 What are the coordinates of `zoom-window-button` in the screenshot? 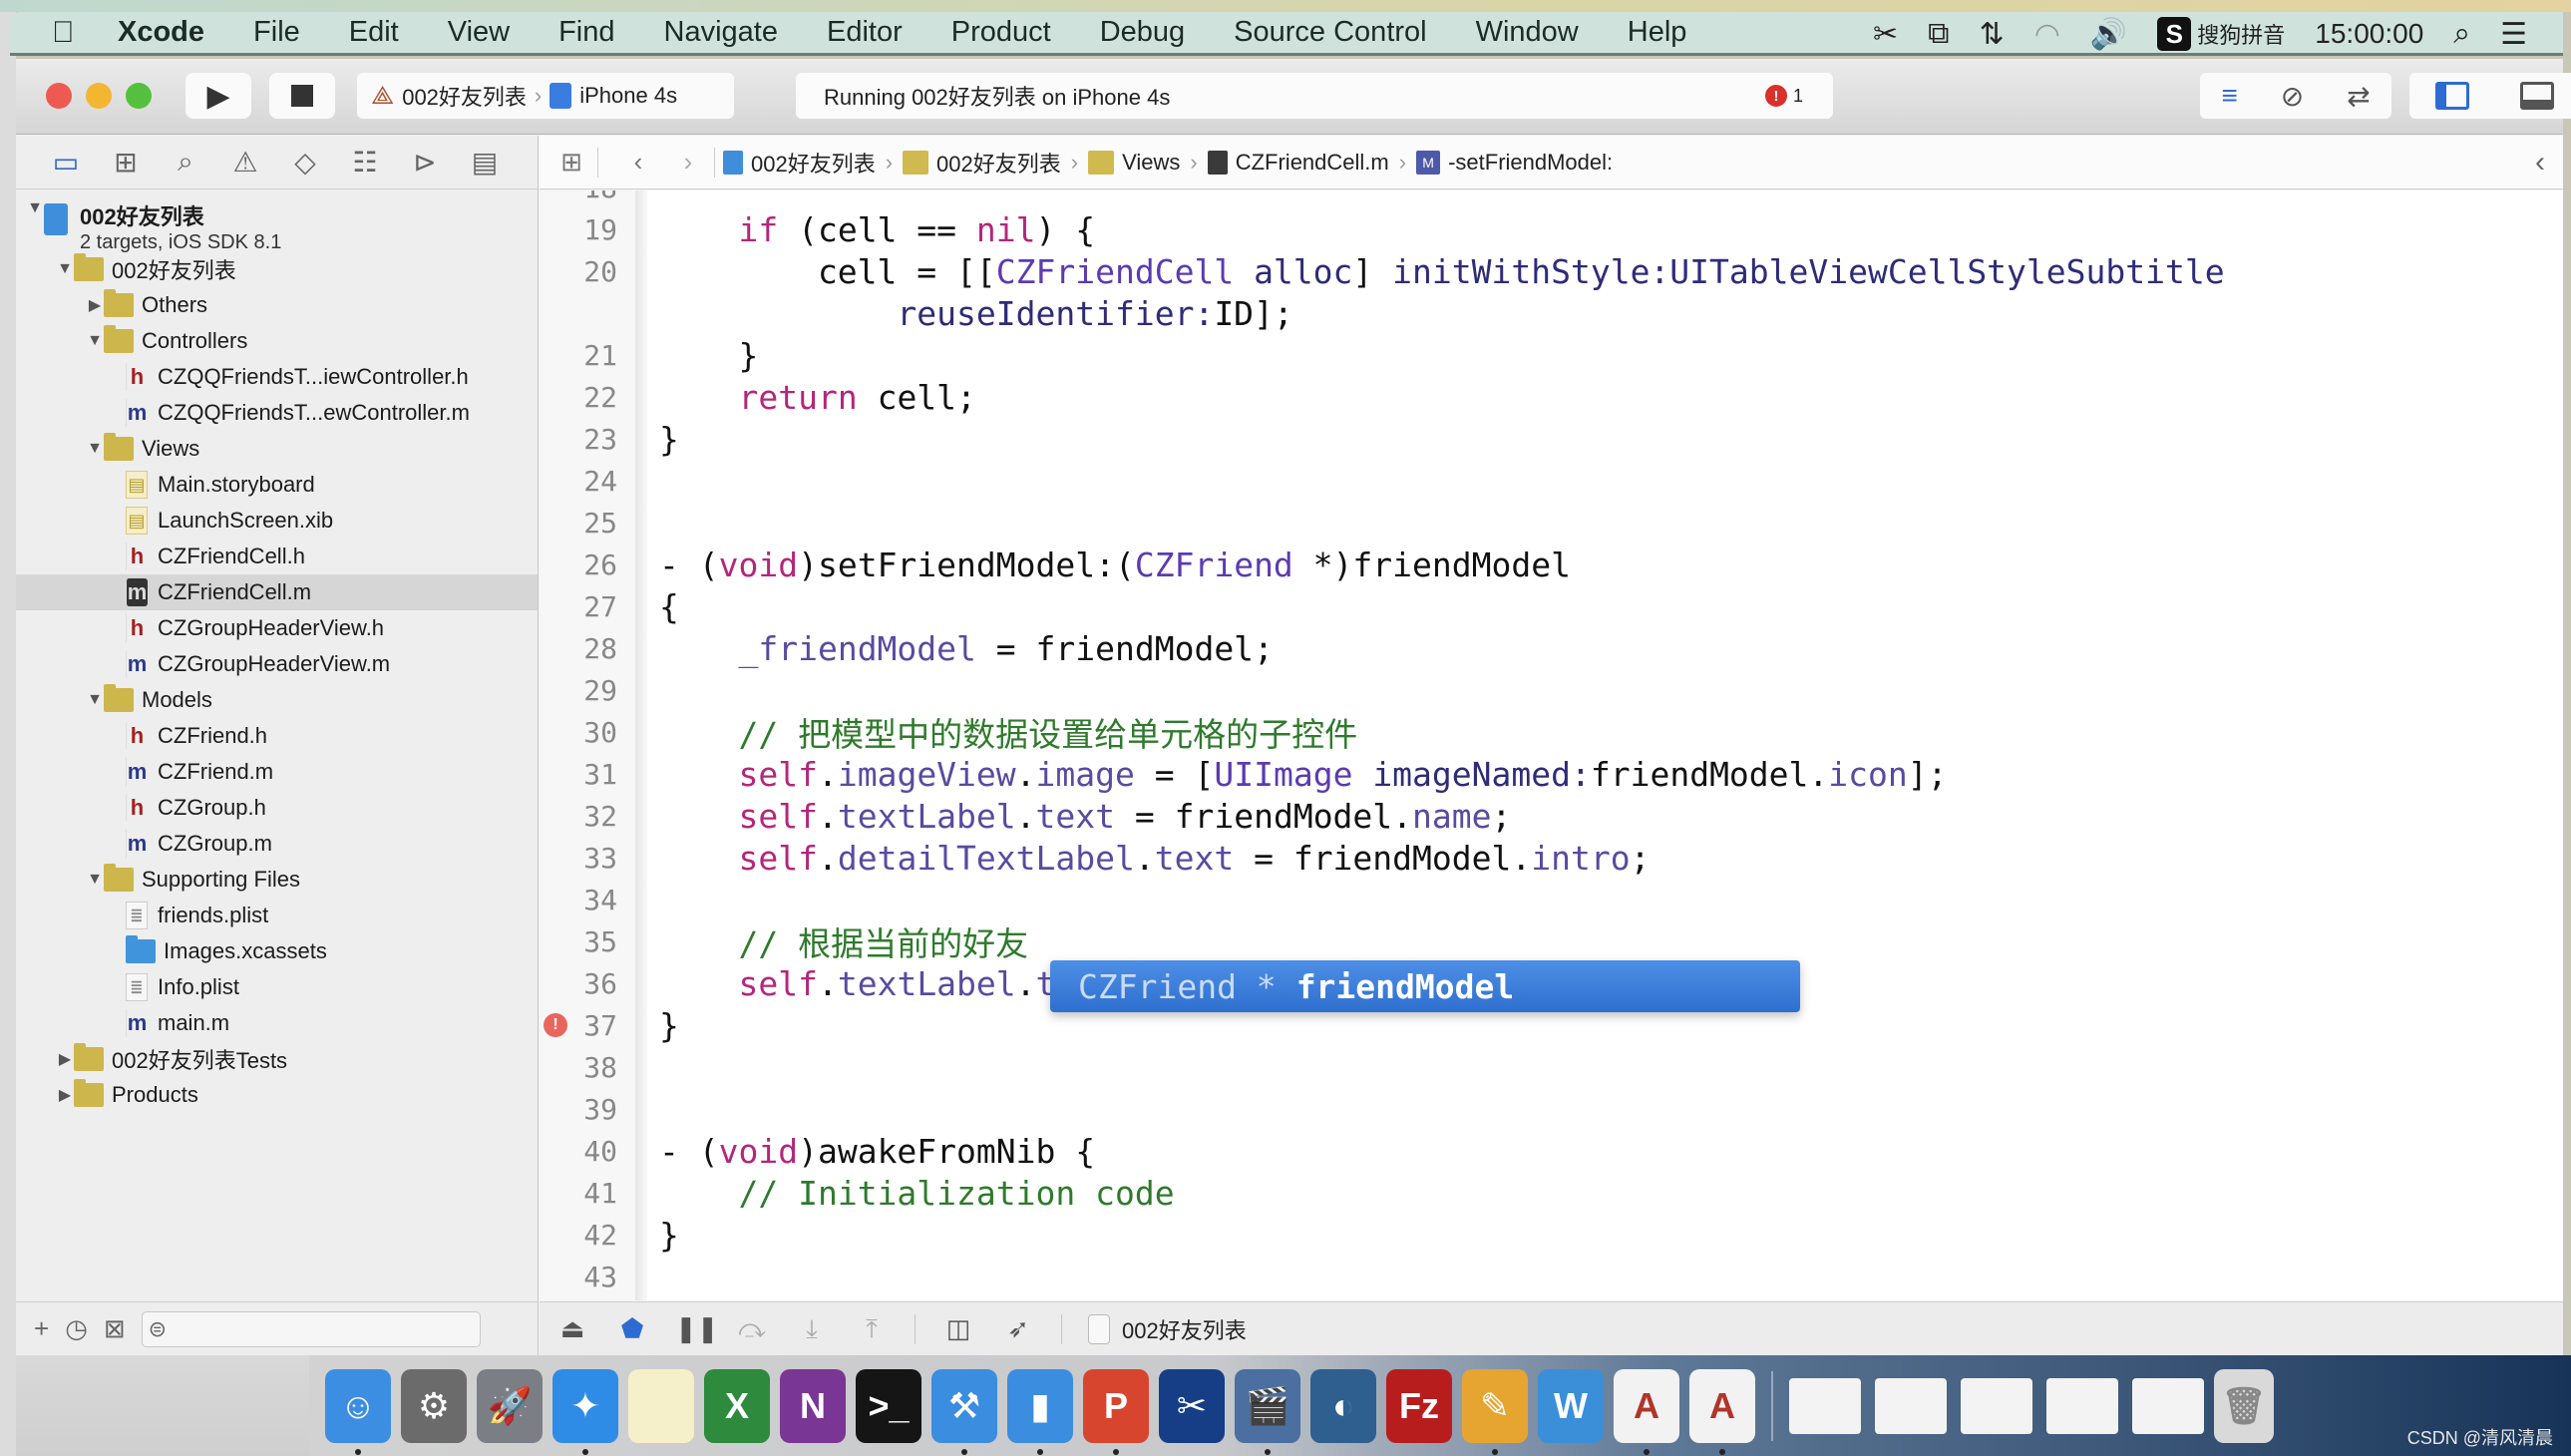 It's located at (139, 96).